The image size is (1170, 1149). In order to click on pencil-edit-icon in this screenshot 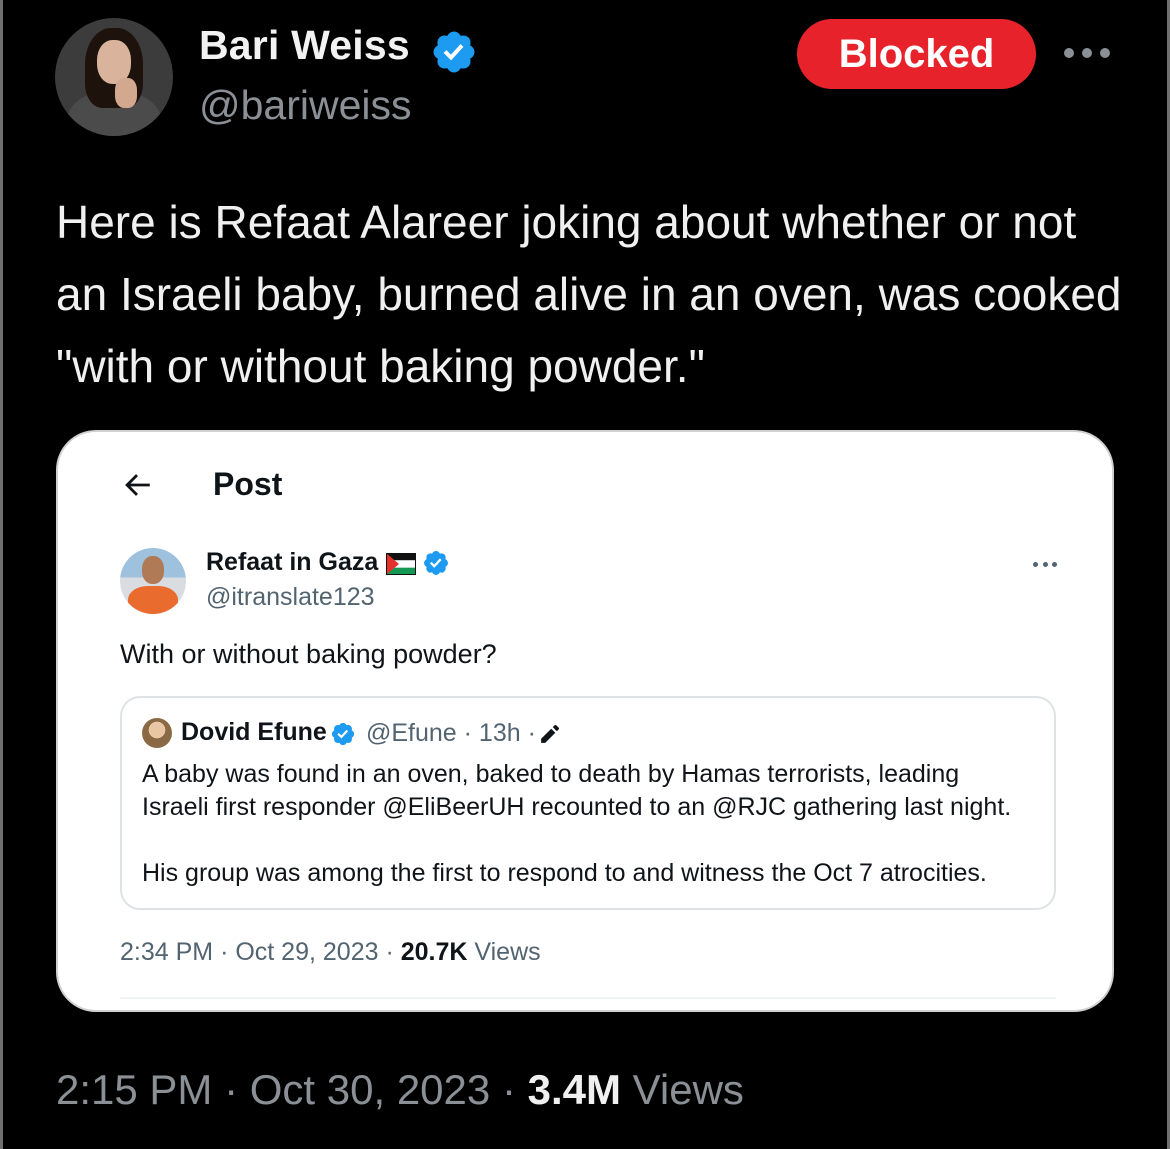, I will do `click(550, 733)`.